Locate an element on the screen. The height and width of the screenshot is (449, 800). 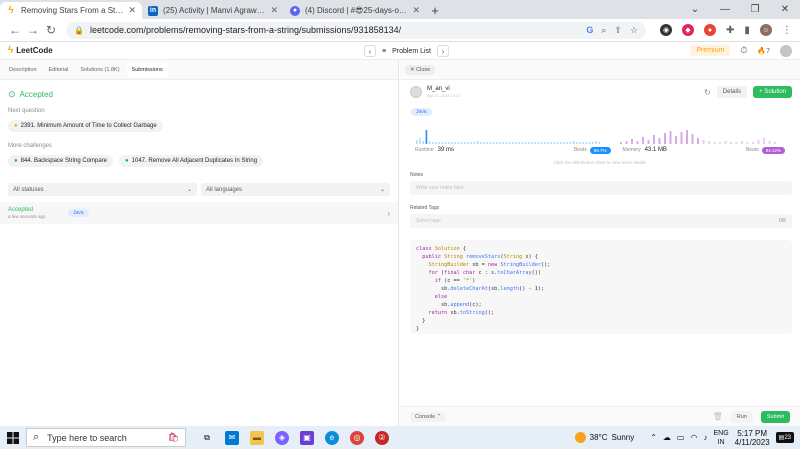
extension-icon: ● is located at coordinates (710, 30).